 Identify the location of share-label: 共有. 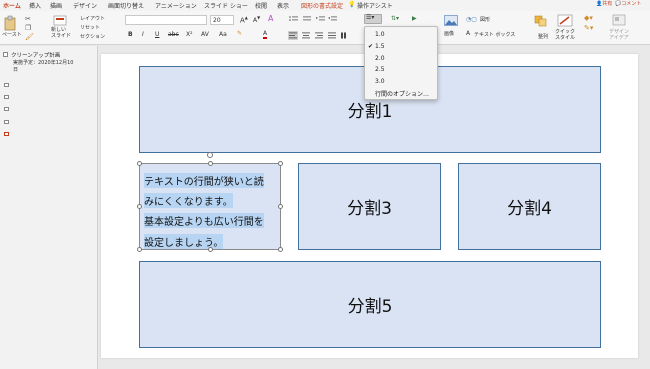
(607, 4).